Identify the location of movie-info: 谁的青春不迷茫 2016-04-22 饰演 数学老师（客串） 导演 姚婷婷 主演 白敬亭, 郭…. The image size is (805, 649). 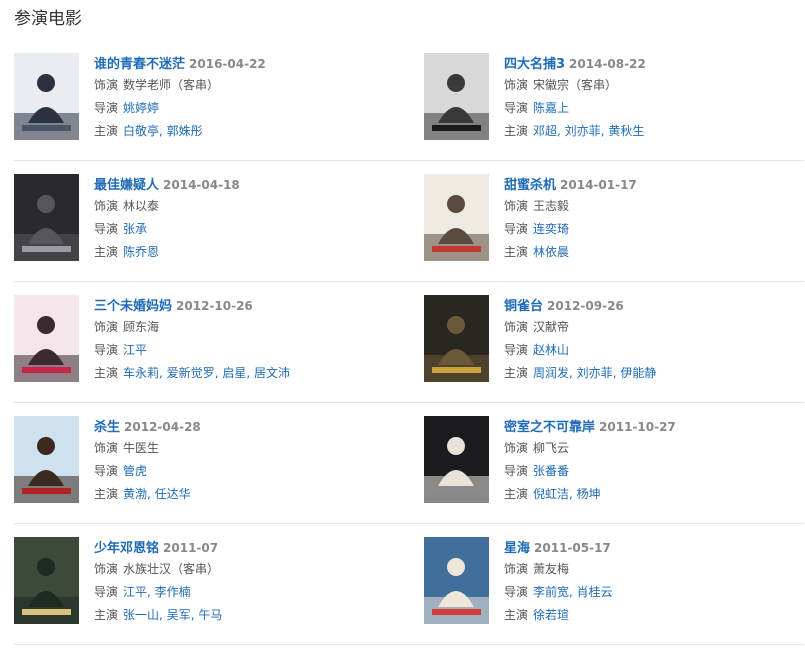
(244, 97).